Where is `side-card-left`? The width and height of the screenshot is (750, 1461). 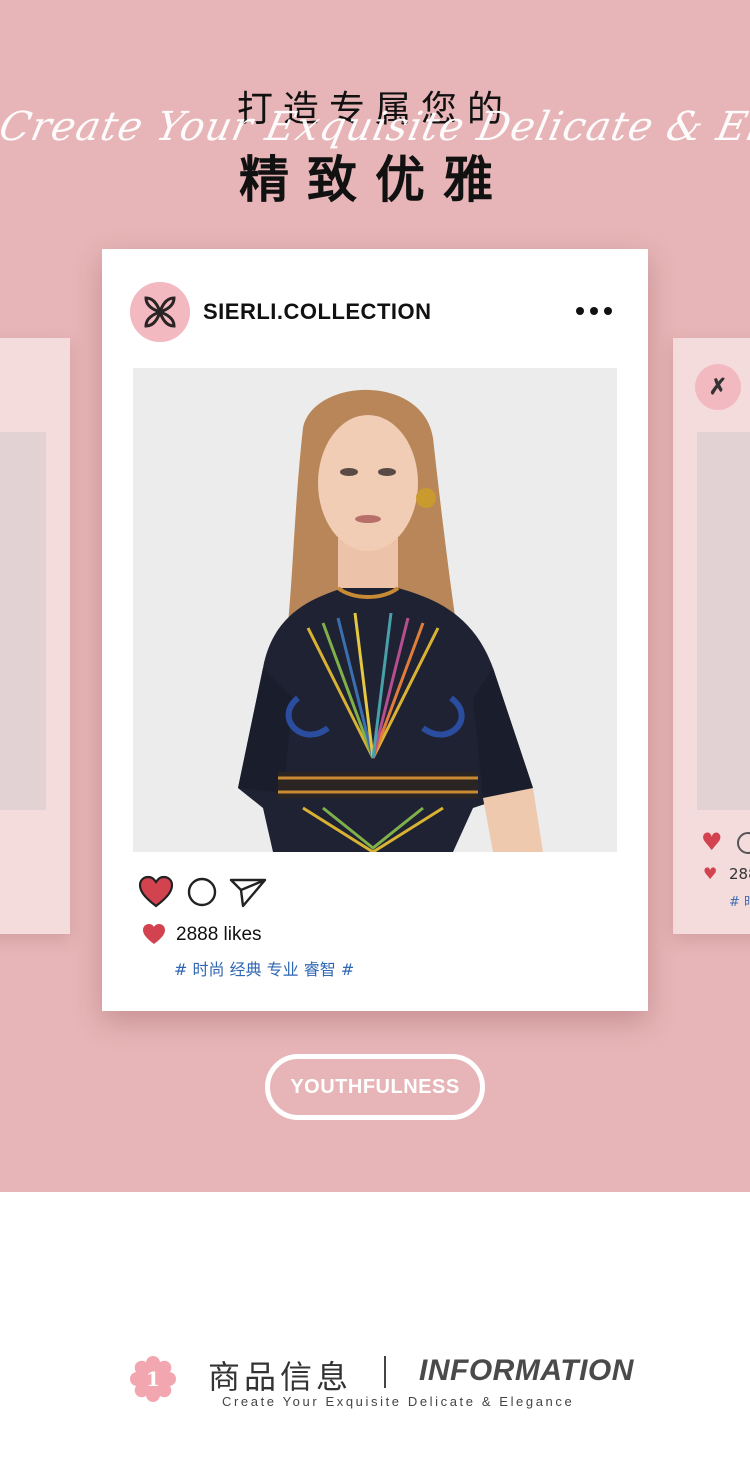
side-card-left is located at coordinates (35, 636).